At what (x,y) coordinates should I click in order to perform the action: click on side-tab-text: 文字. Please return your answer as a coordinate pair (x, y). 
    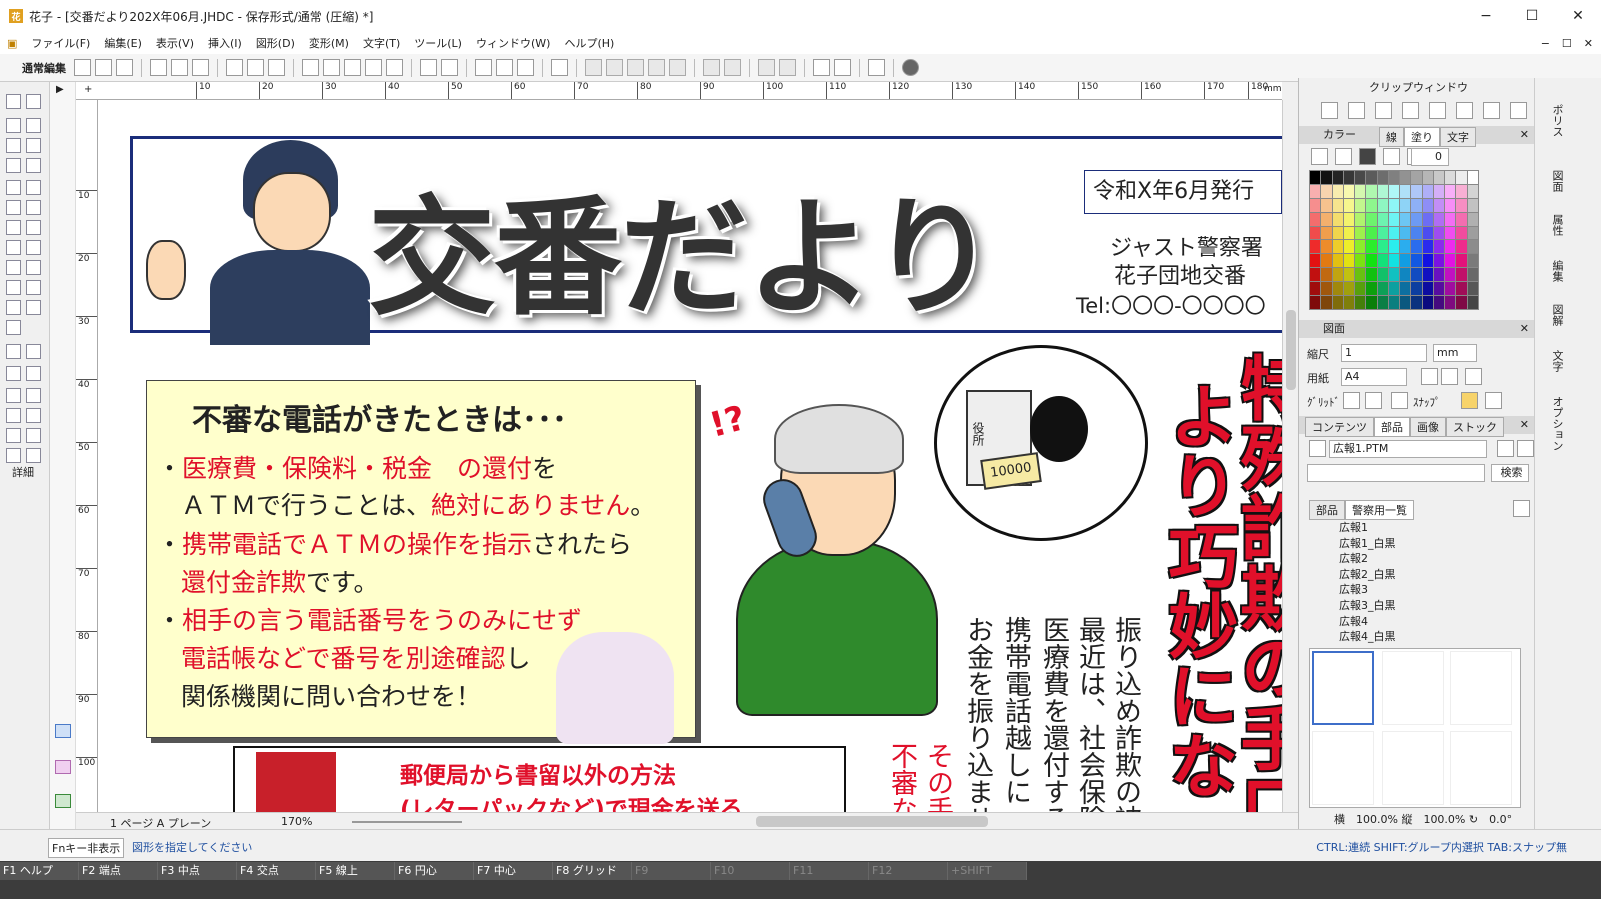
    Looking at the image, I should click on (1557, 361).